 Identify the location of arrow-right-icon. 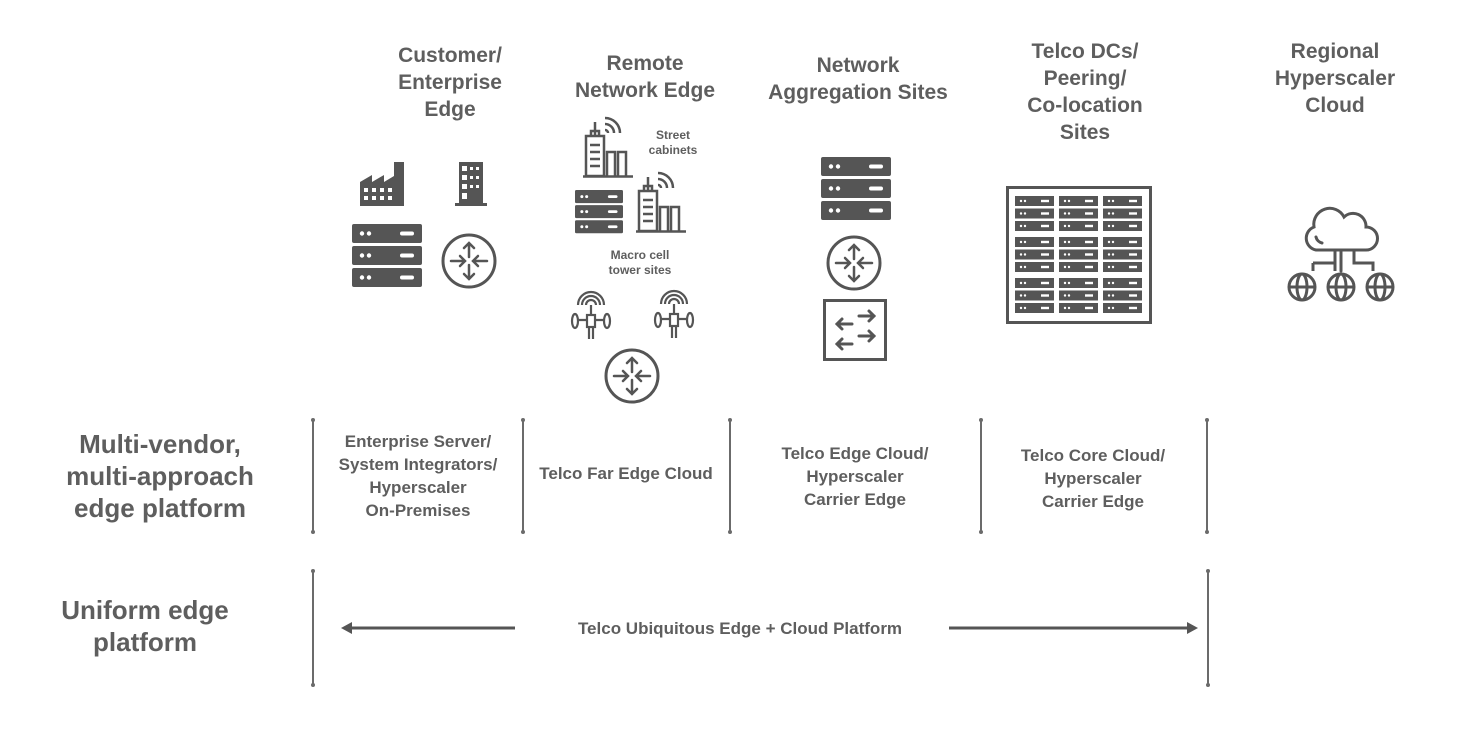
(1073, 628).